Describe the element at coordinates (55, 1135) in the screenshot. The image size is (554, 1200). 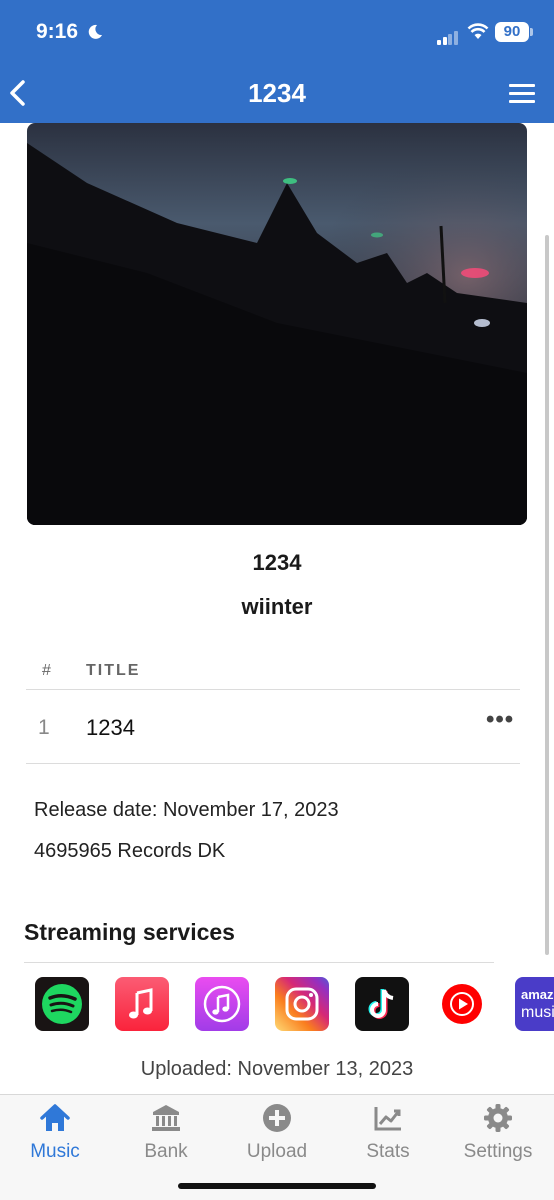
I see `tab-music: Music` at that location.